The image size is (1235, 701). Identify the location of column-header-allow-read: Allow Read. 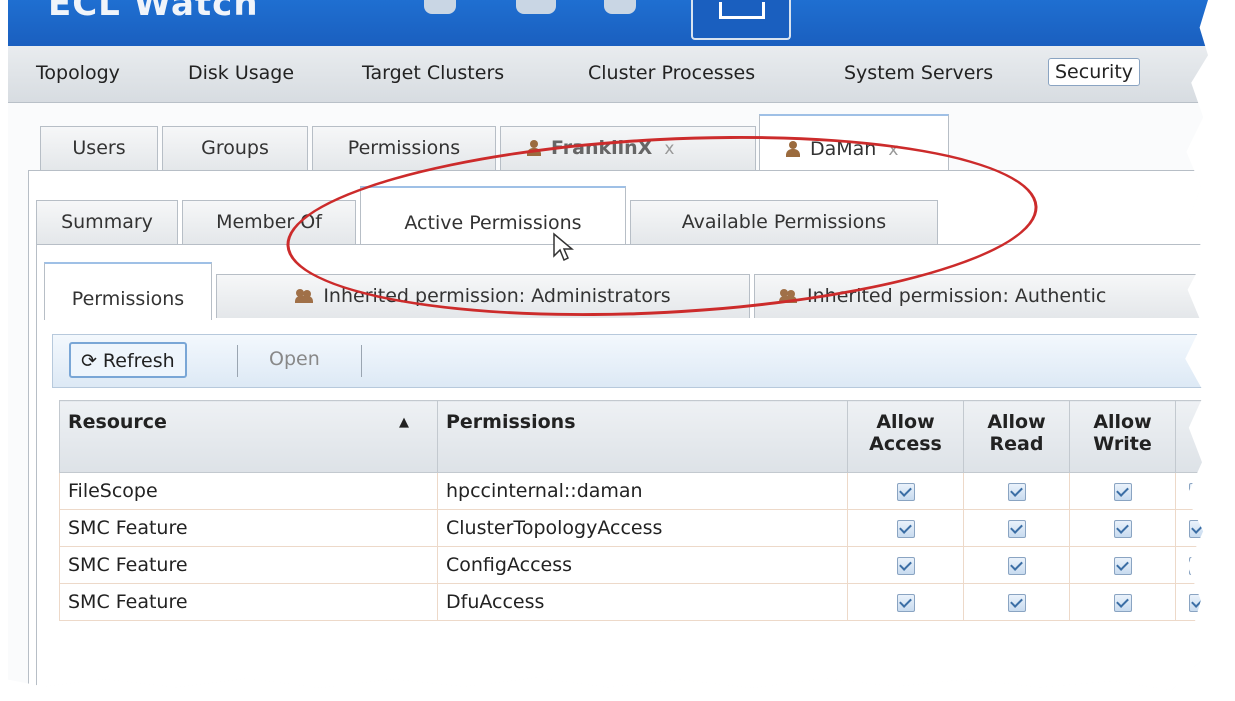
(1016, 436).